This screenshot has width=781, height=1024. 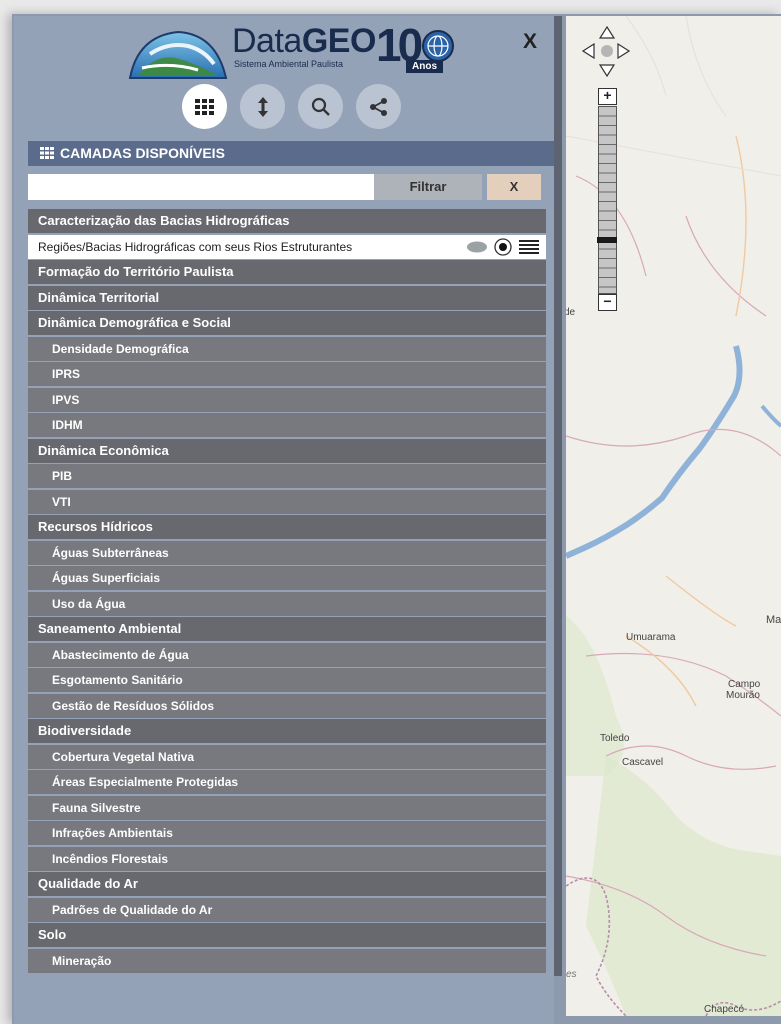 What do you see at coordinates (103, 450) in the screenshot?
I see `layer-label: Dinâmica Econômica` at bounding box center [103, 450].